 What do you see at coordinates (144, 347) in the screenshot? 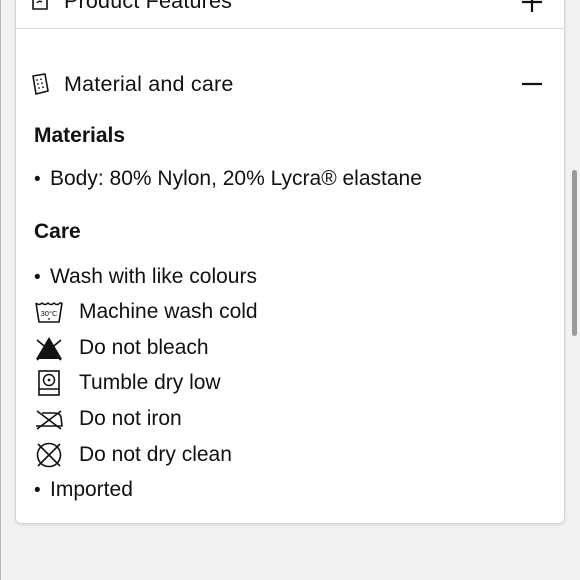
I see `care-item-text: Do not bleach` at bounding box center [144, 347].